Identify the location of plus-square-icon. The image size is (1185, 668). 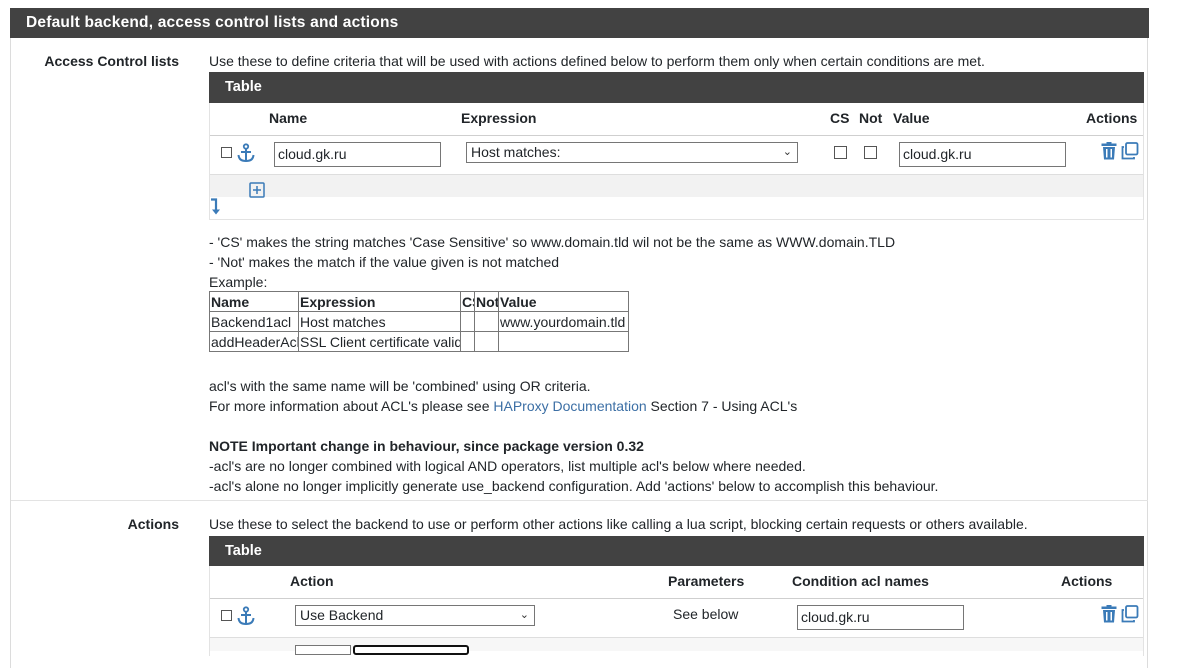
(257, 190).